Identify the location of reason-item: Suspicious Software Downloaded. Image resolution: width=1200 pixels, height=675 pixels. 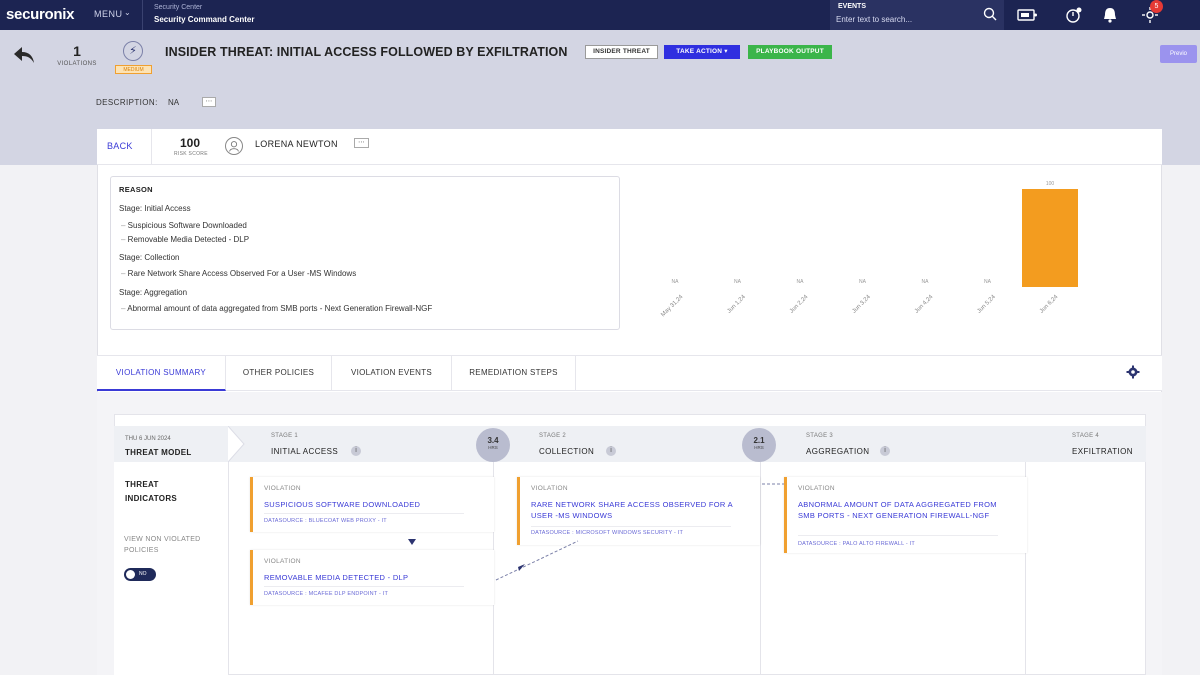
(184, 225).